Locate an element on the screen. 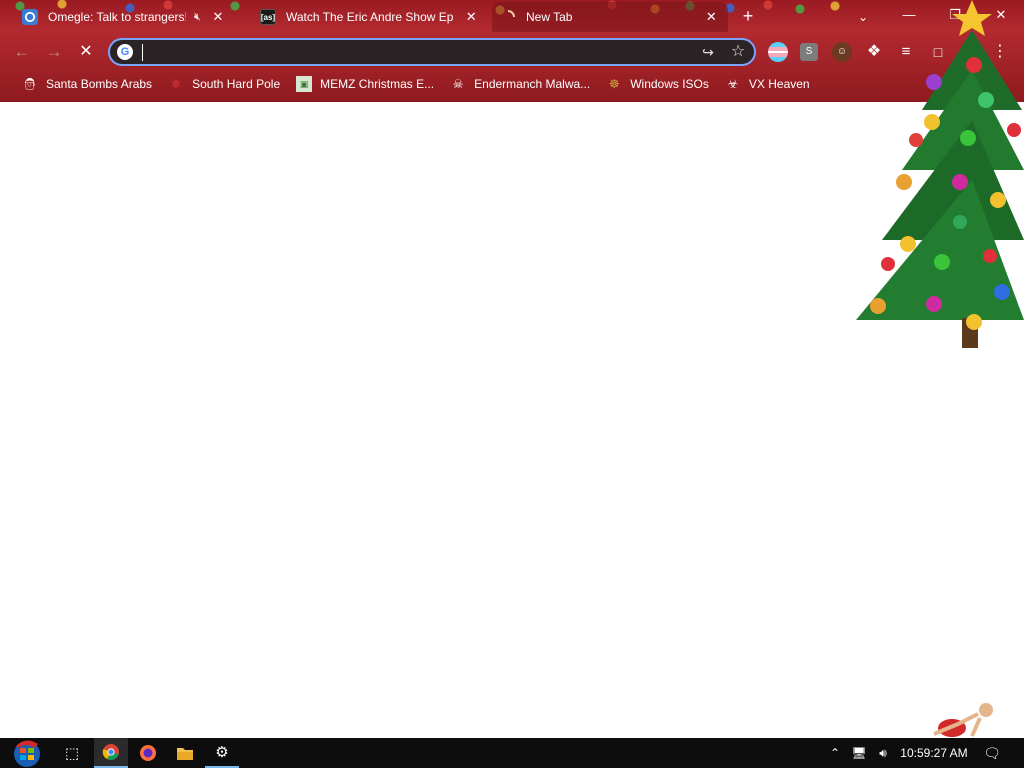 The height and width of the screenshot is (768, 1024). action-center-icon: 🗨︎ is located at coordinates (992, 753).